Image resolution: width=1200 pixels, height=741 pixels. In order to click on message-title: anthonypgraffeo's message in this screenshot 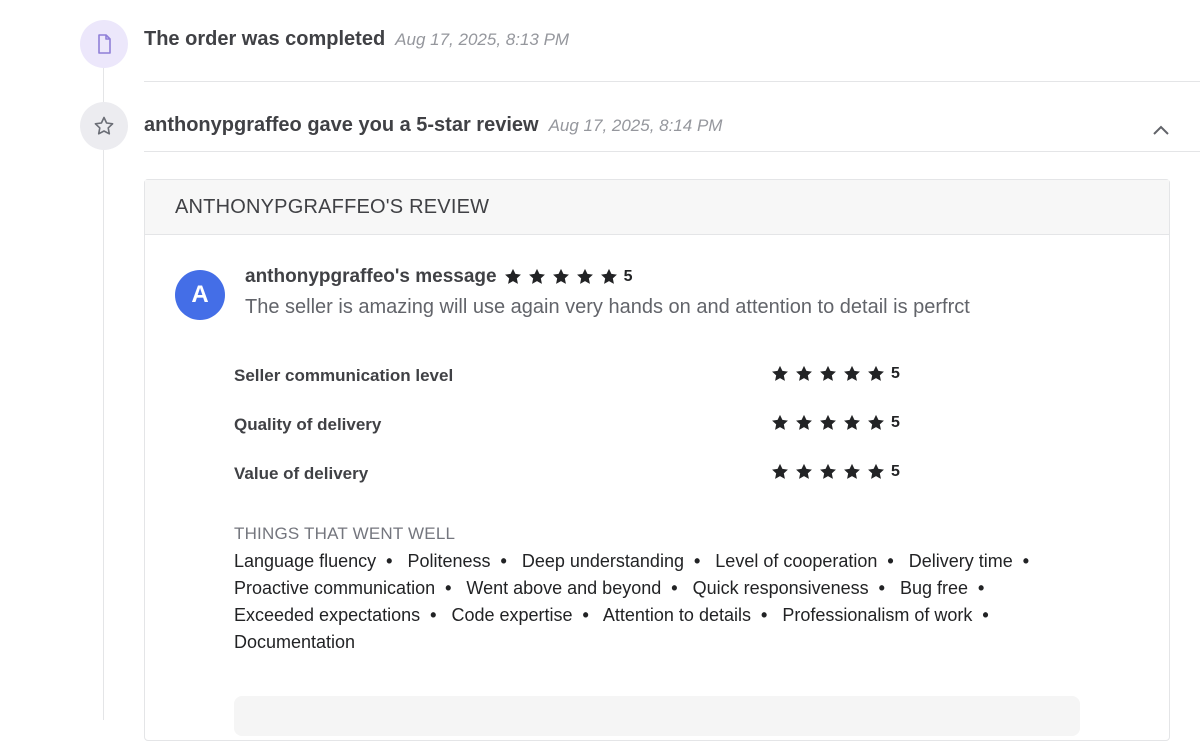, I will do `click(371, 276)`.